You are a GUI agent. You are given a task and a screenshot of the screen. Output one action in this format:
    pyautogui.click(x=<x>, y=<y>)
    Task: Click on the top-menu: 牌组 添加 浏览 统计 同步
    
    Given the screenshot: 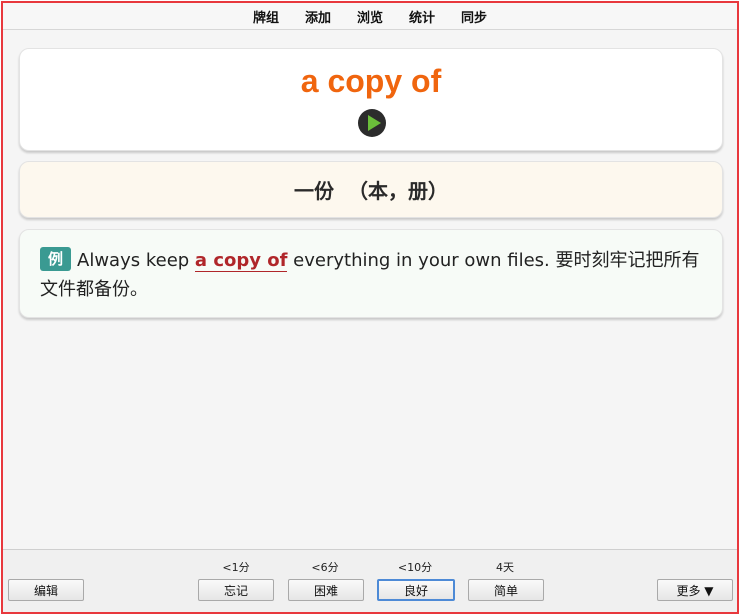 What is the action you would take?
    pyautogui.click(x=370, y=16)
    